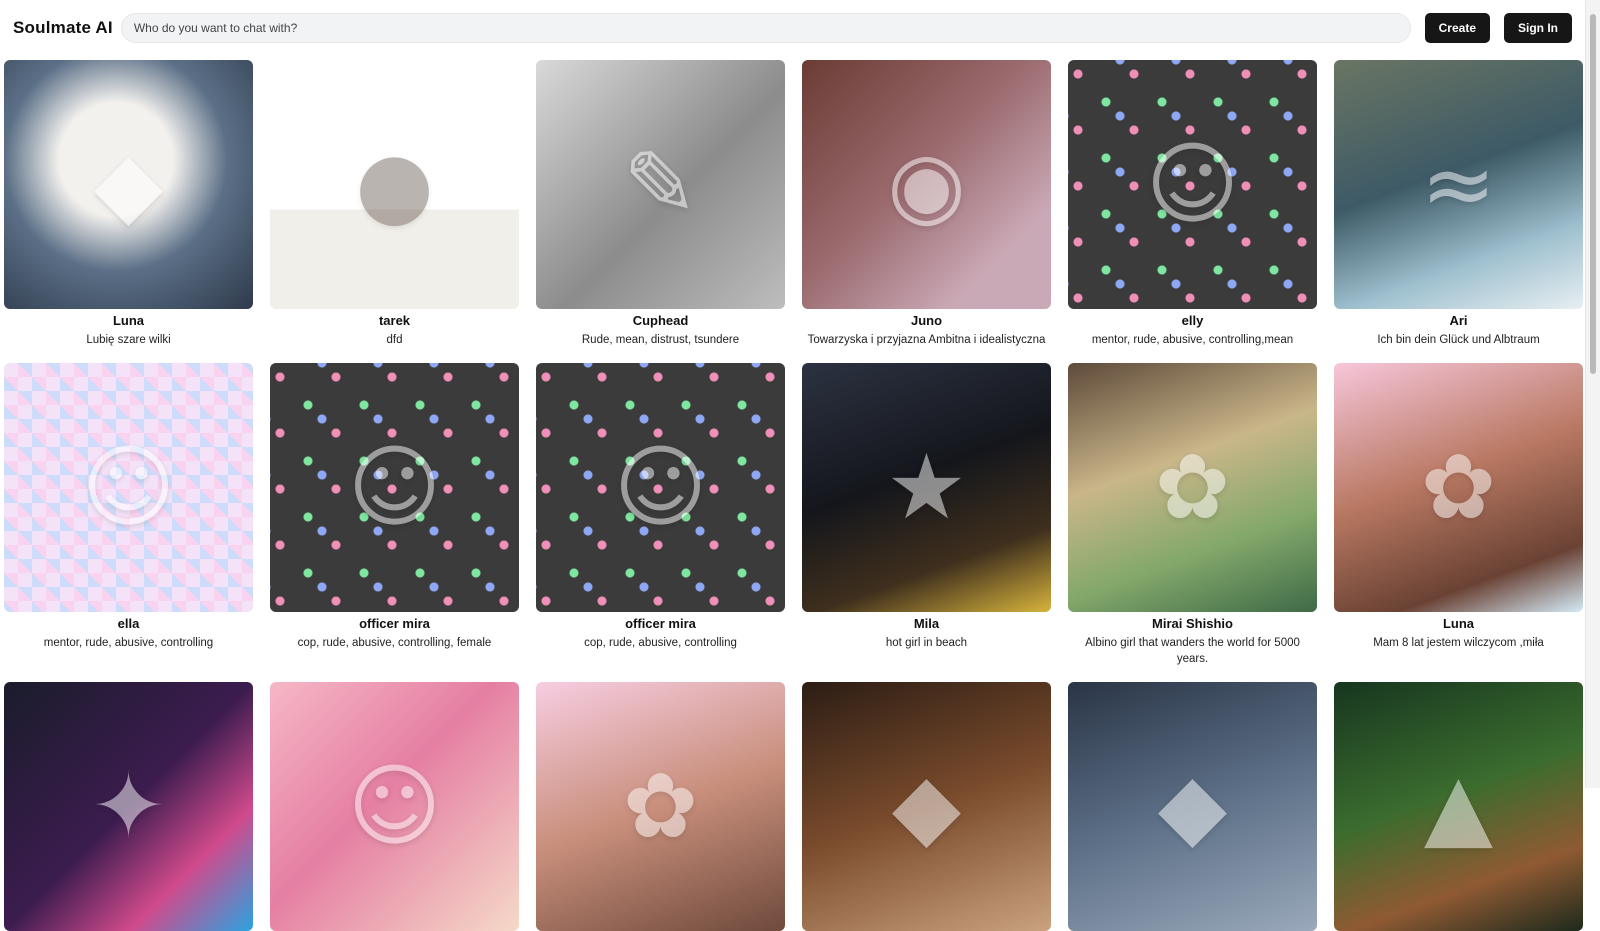 This screenshot has height=931, width=1600. I want to click on character-name: elly, so click(1192, 320).